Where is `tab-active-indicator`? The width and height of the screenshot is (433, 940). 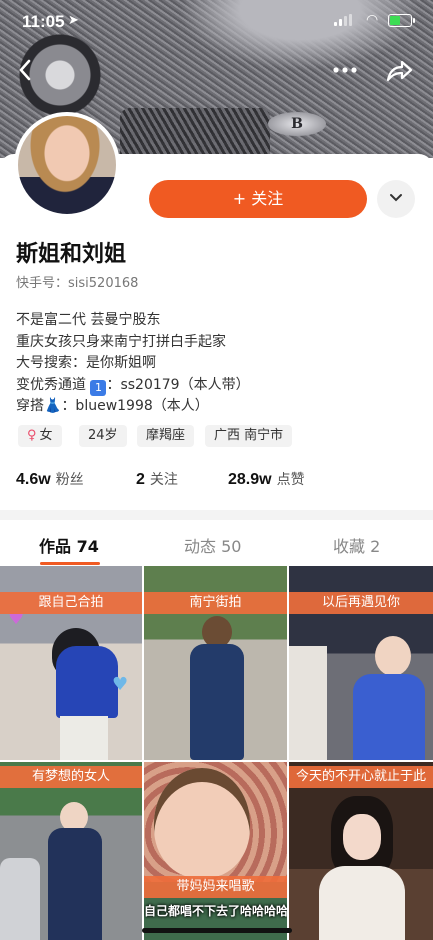
tab-active-indicator is located at coordinates (70, 563).